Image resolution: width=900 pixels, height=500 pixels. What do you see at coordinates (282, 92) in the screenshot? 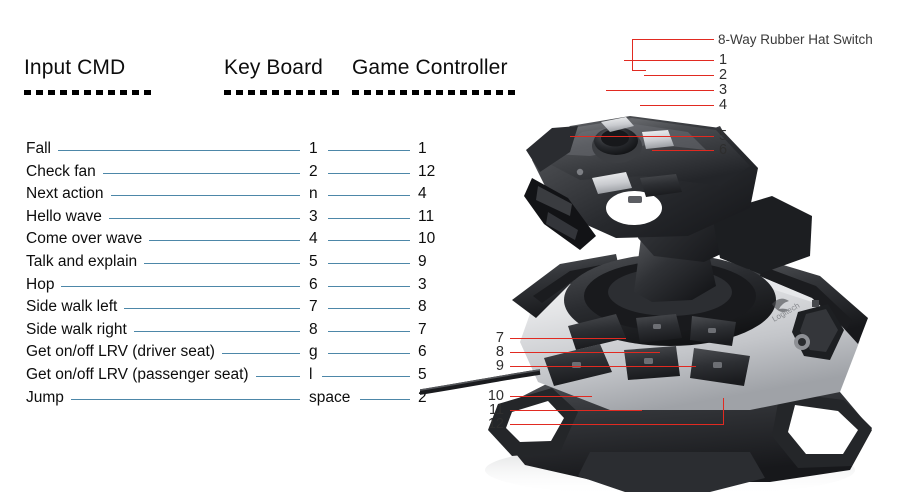
I see `header-divider-key-board` at bounding box center [282, 92].